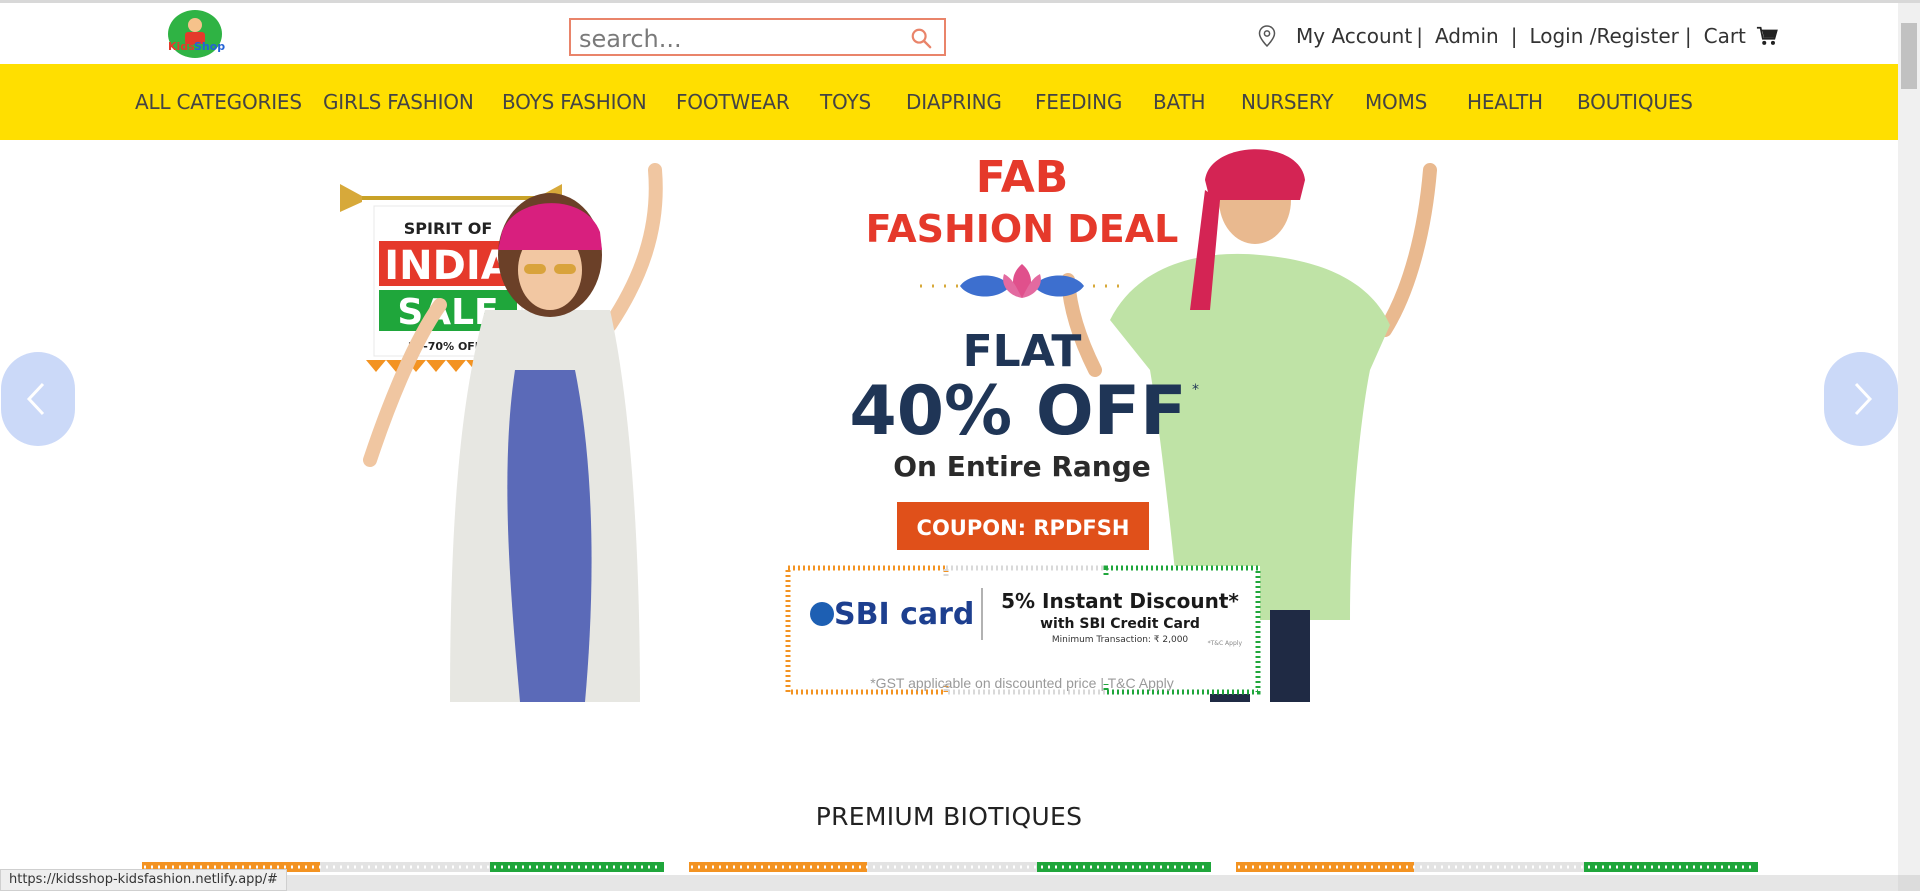 This screenshot has width=1920, height=891. What do you see at coordinates (845, 102) in the screenshot?
I see `nav-item-toys: TOYS` at bounding box center [845, 102].